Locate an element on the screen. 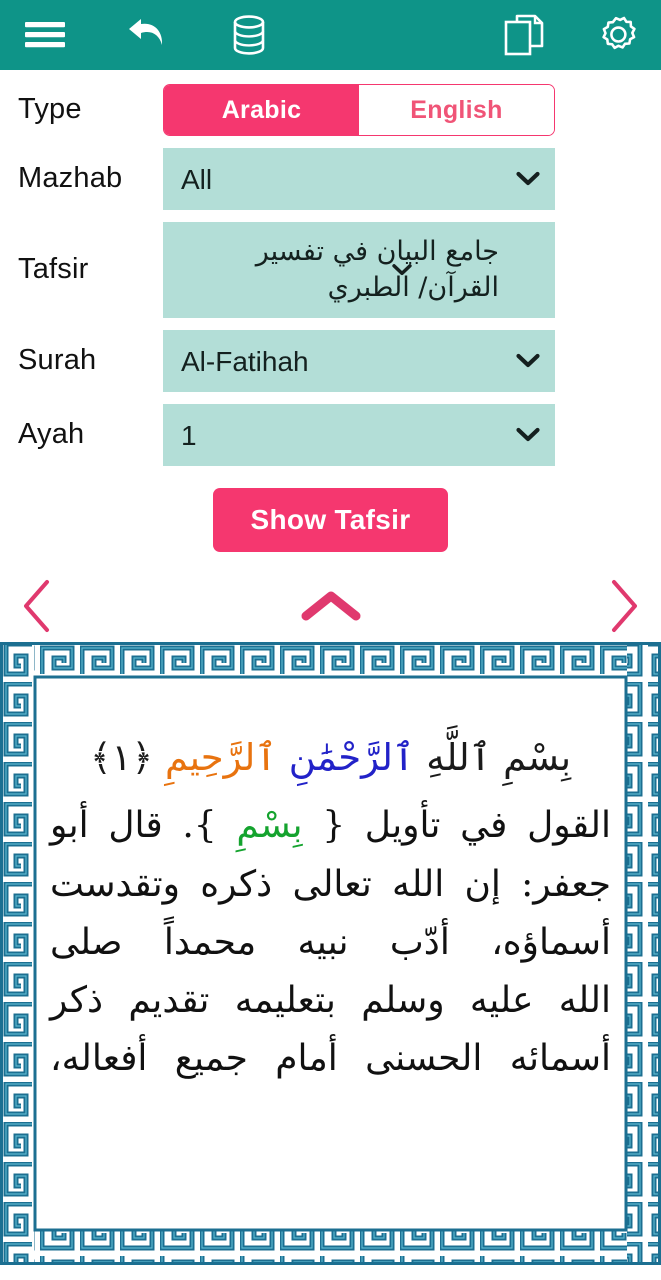 Image resolution: width=661 pixels, height=1280 pixels. tafsir-line: جعفر: إن الله تعالى ذكره وتقدست is located at coordinates (330, 885).